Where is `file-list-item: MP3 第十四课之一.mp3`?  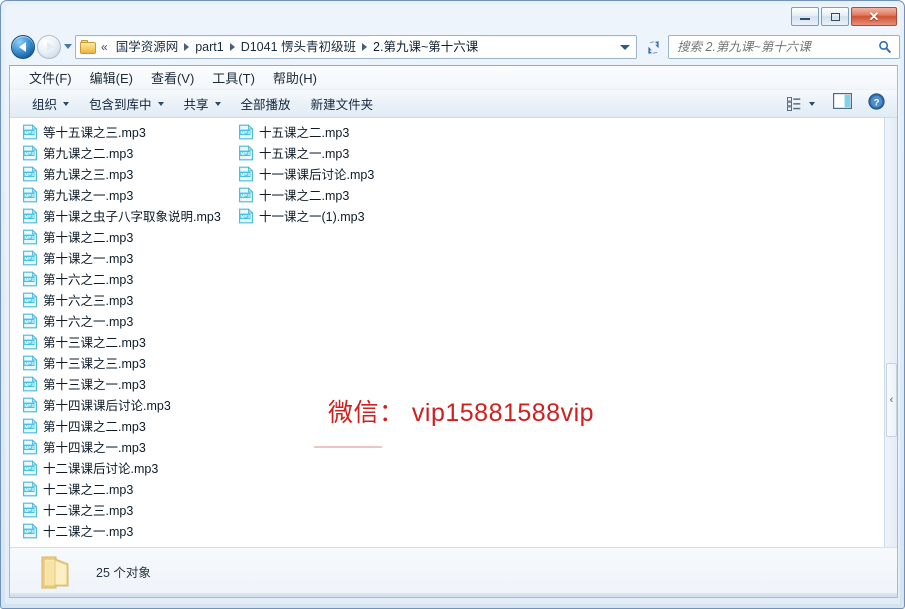 file-list-item: MP3 第十四课之一.mp3 is located at coordinates (130, 446).